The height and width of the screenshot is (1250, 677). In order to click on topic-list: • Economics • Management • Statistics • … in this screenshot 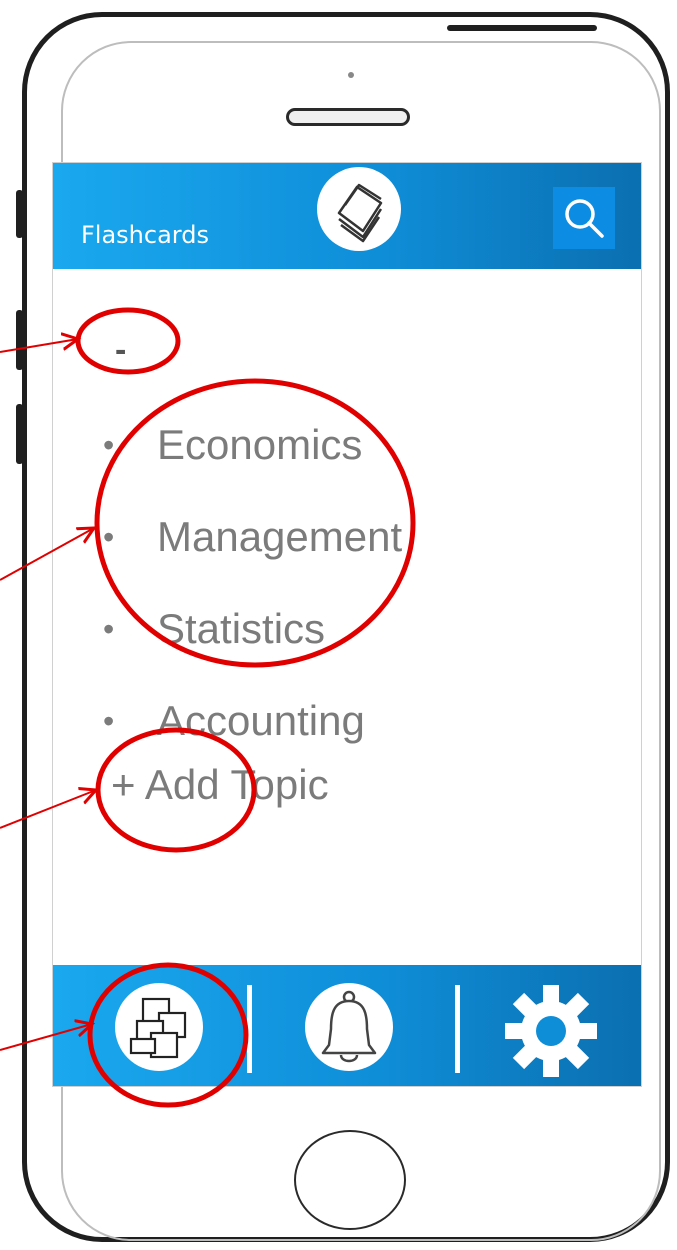, I will do `click(252, 583)`.